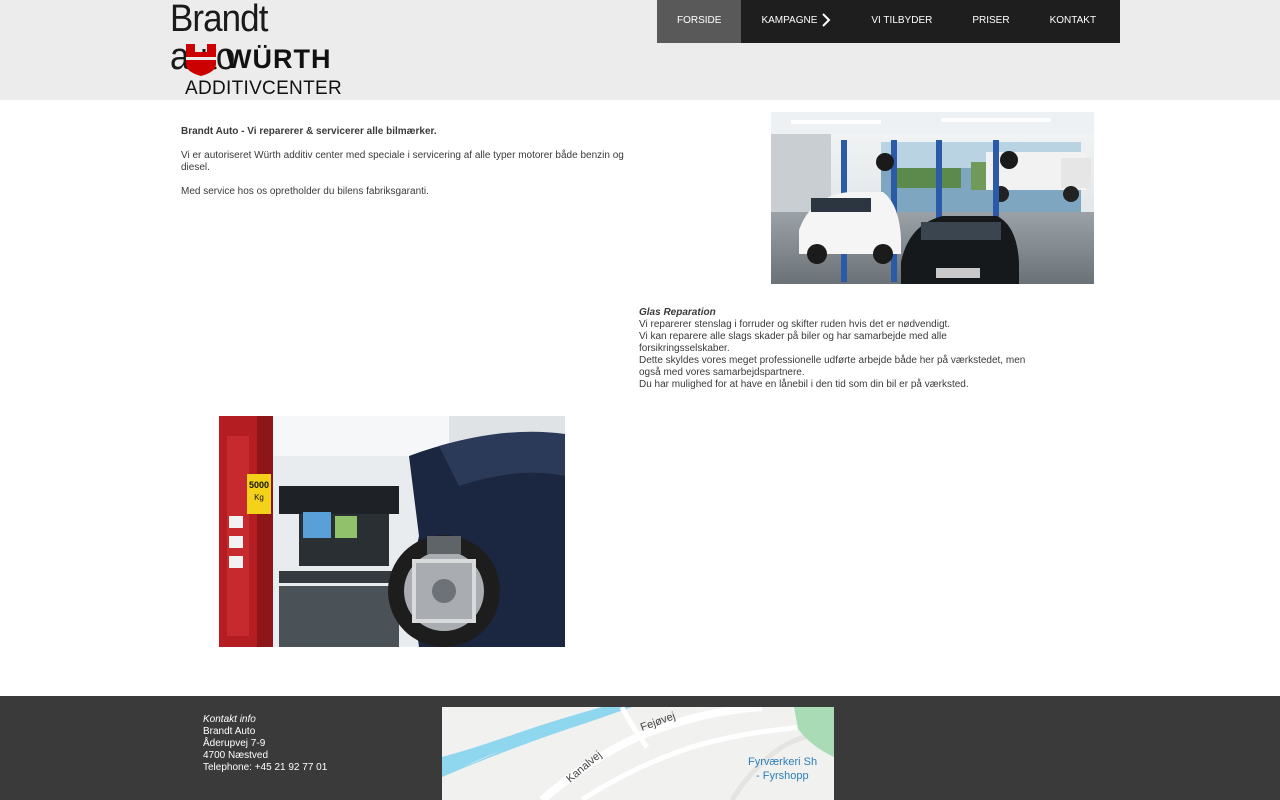 The image size is (1280, 800). I want to click on nav-item-label: VI TILBYDER, so click(902, 20).